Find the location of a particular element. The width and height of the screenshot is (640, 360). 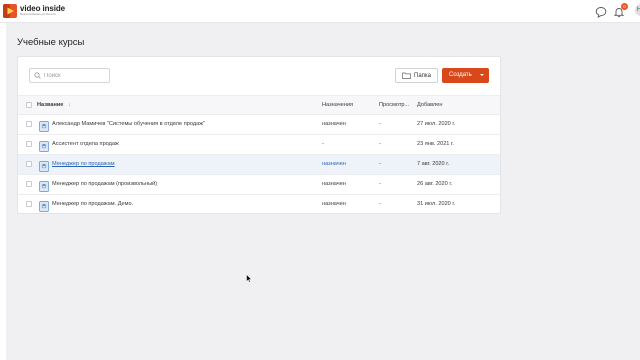

chat-icon is located at coordinates (601, 11).